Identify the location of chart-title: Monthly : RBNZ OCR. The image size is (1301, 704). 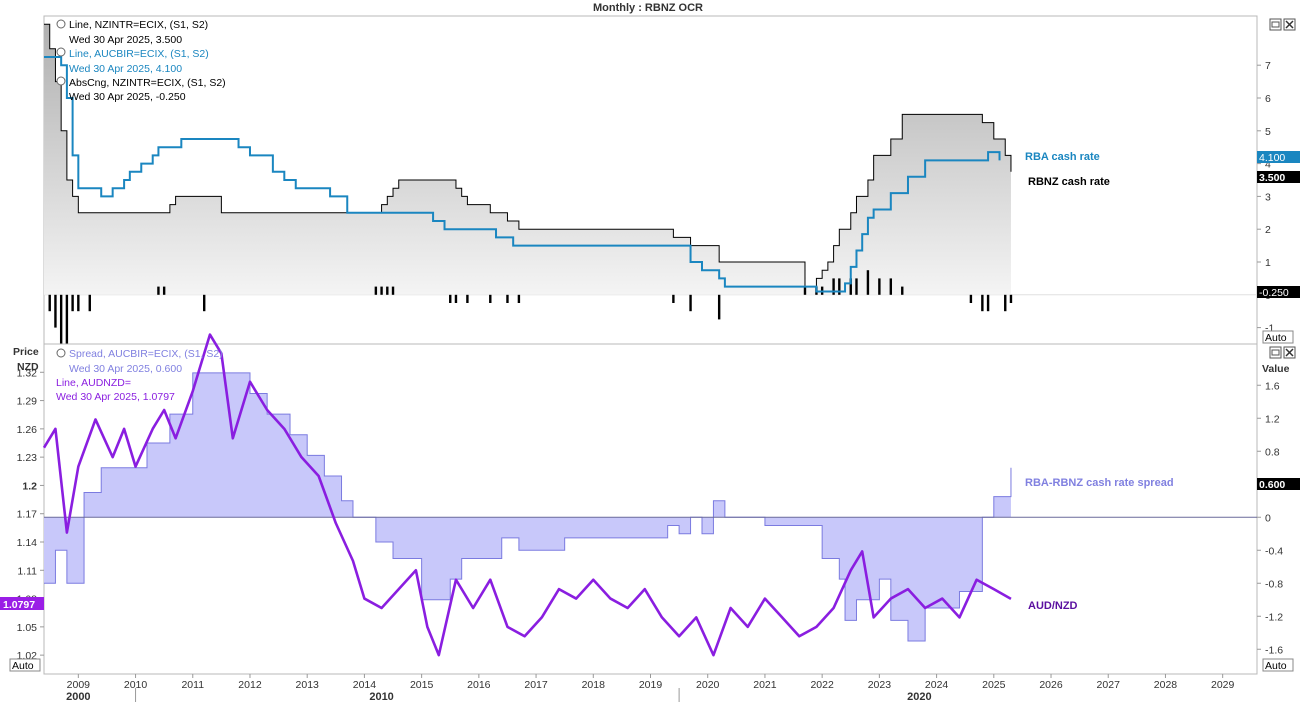
(648, 8).